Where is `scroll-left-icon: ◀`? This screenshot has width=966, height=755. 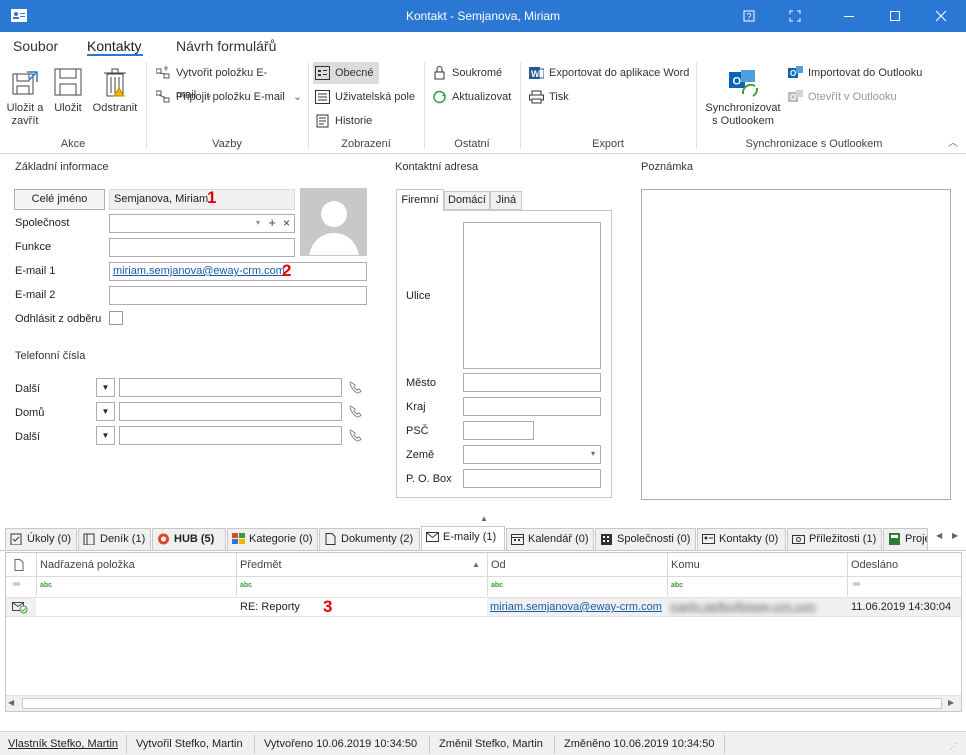
scroll-left-icon: ◀ is located at coordinates (11, 702).